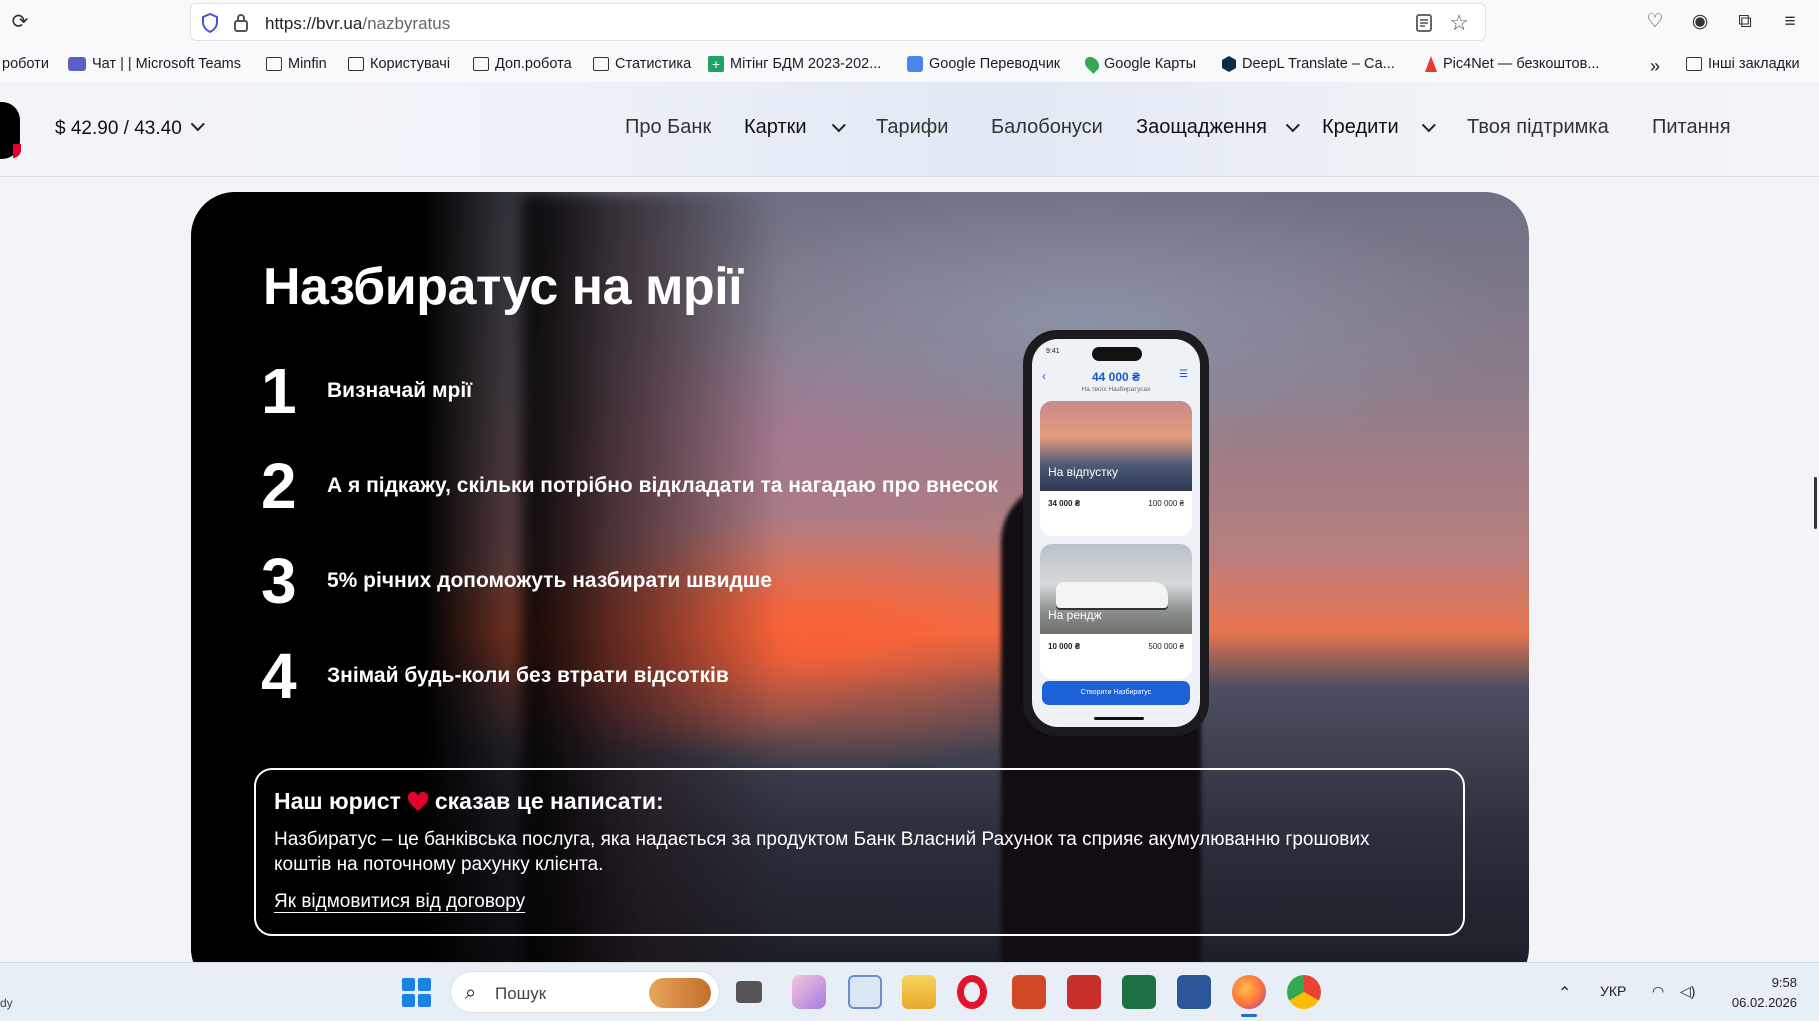  What do you see at coordinates (1194, 992) in the screenshot?
I see `word-icon` at bounding box center [1194, 992].